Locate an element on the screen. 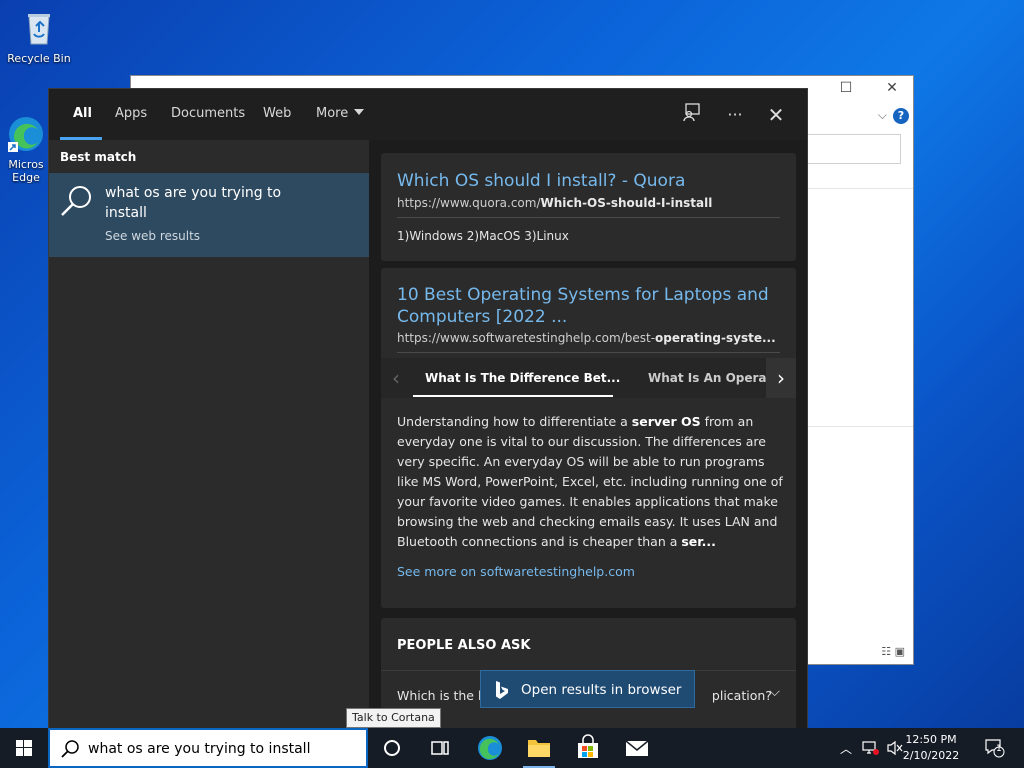  search-tabbar: All Apps Documents Web More ··· ✕ is located at coordinates (428, 114).